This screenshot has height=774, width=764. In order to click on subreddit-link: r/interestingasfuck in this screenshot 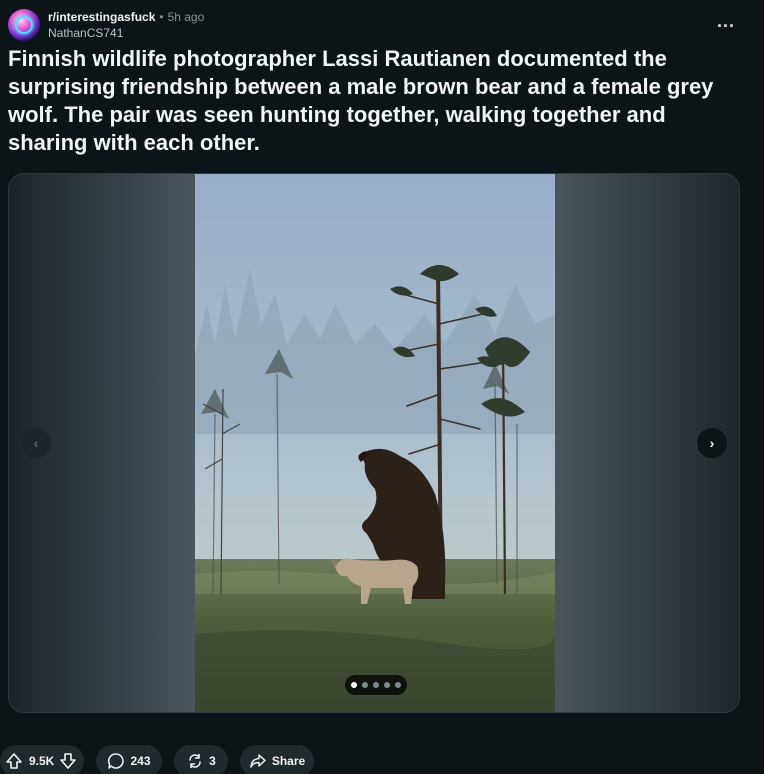, I will do `click(101, 17)`.